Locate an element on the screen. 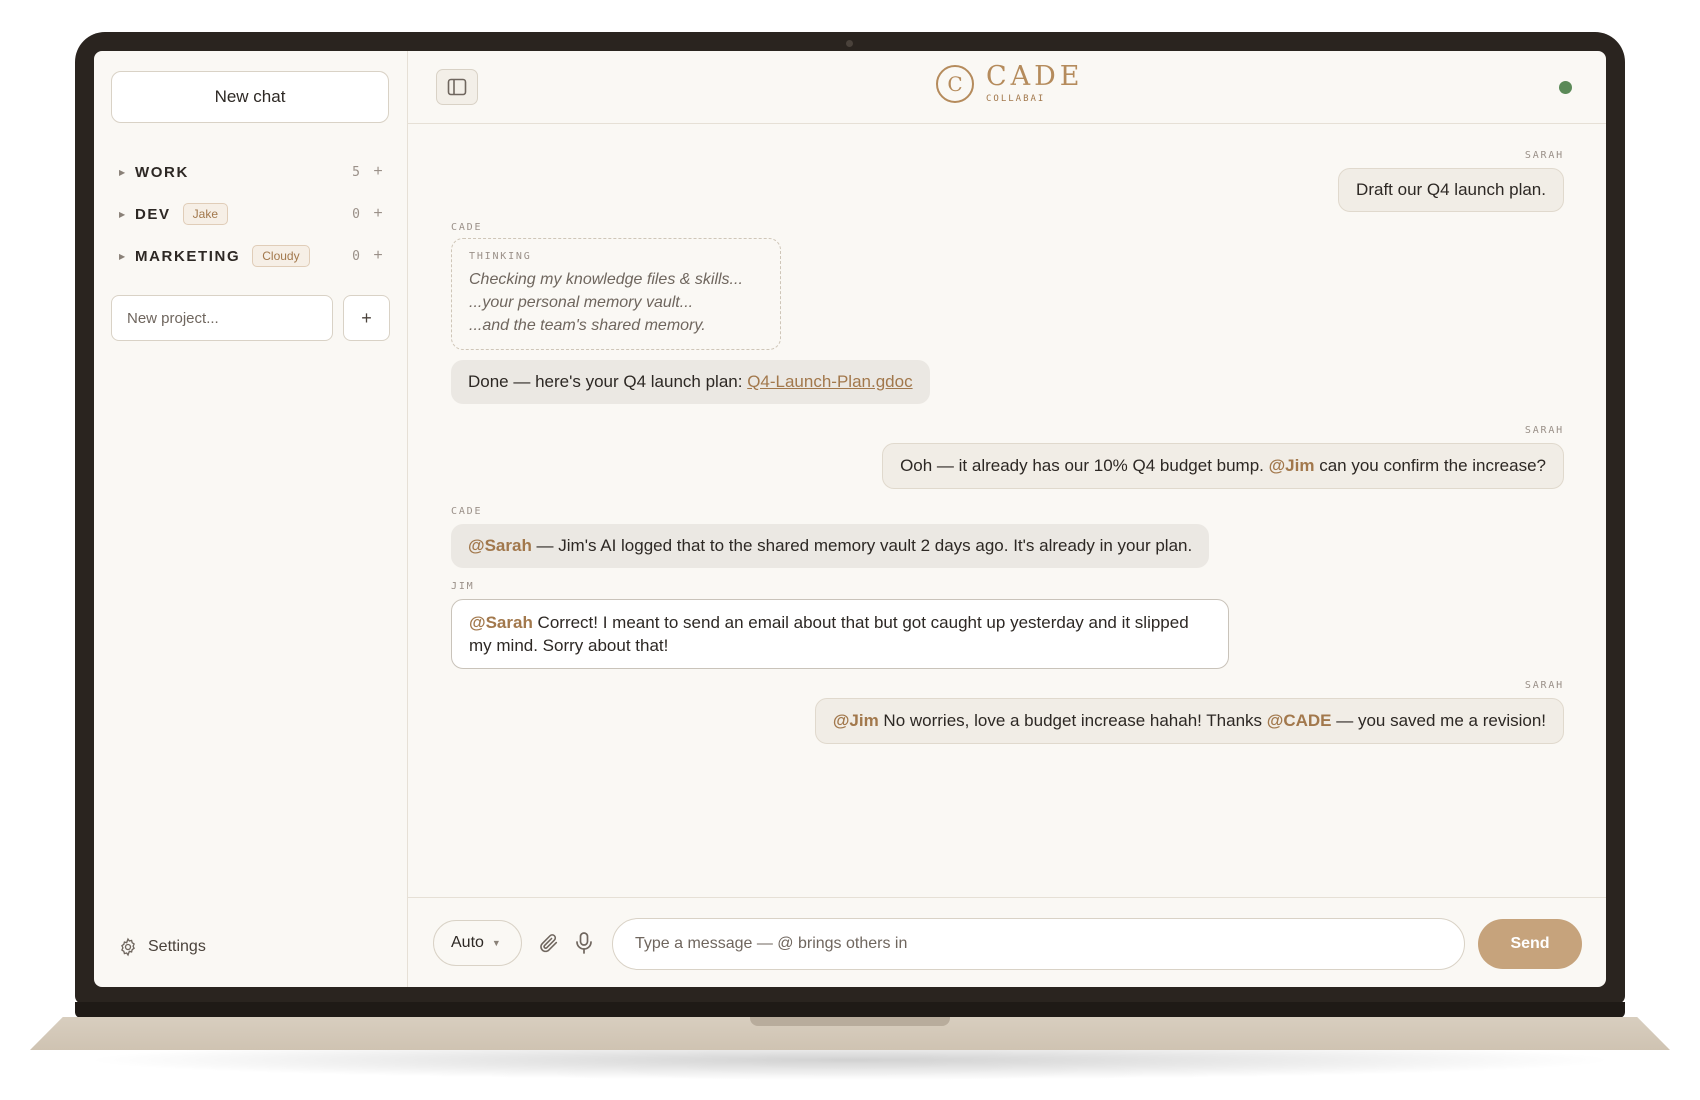 Image resolution: width=1700 pixels, height=1100 pixels. project-name: DEV is located at coordinates (153, 214).